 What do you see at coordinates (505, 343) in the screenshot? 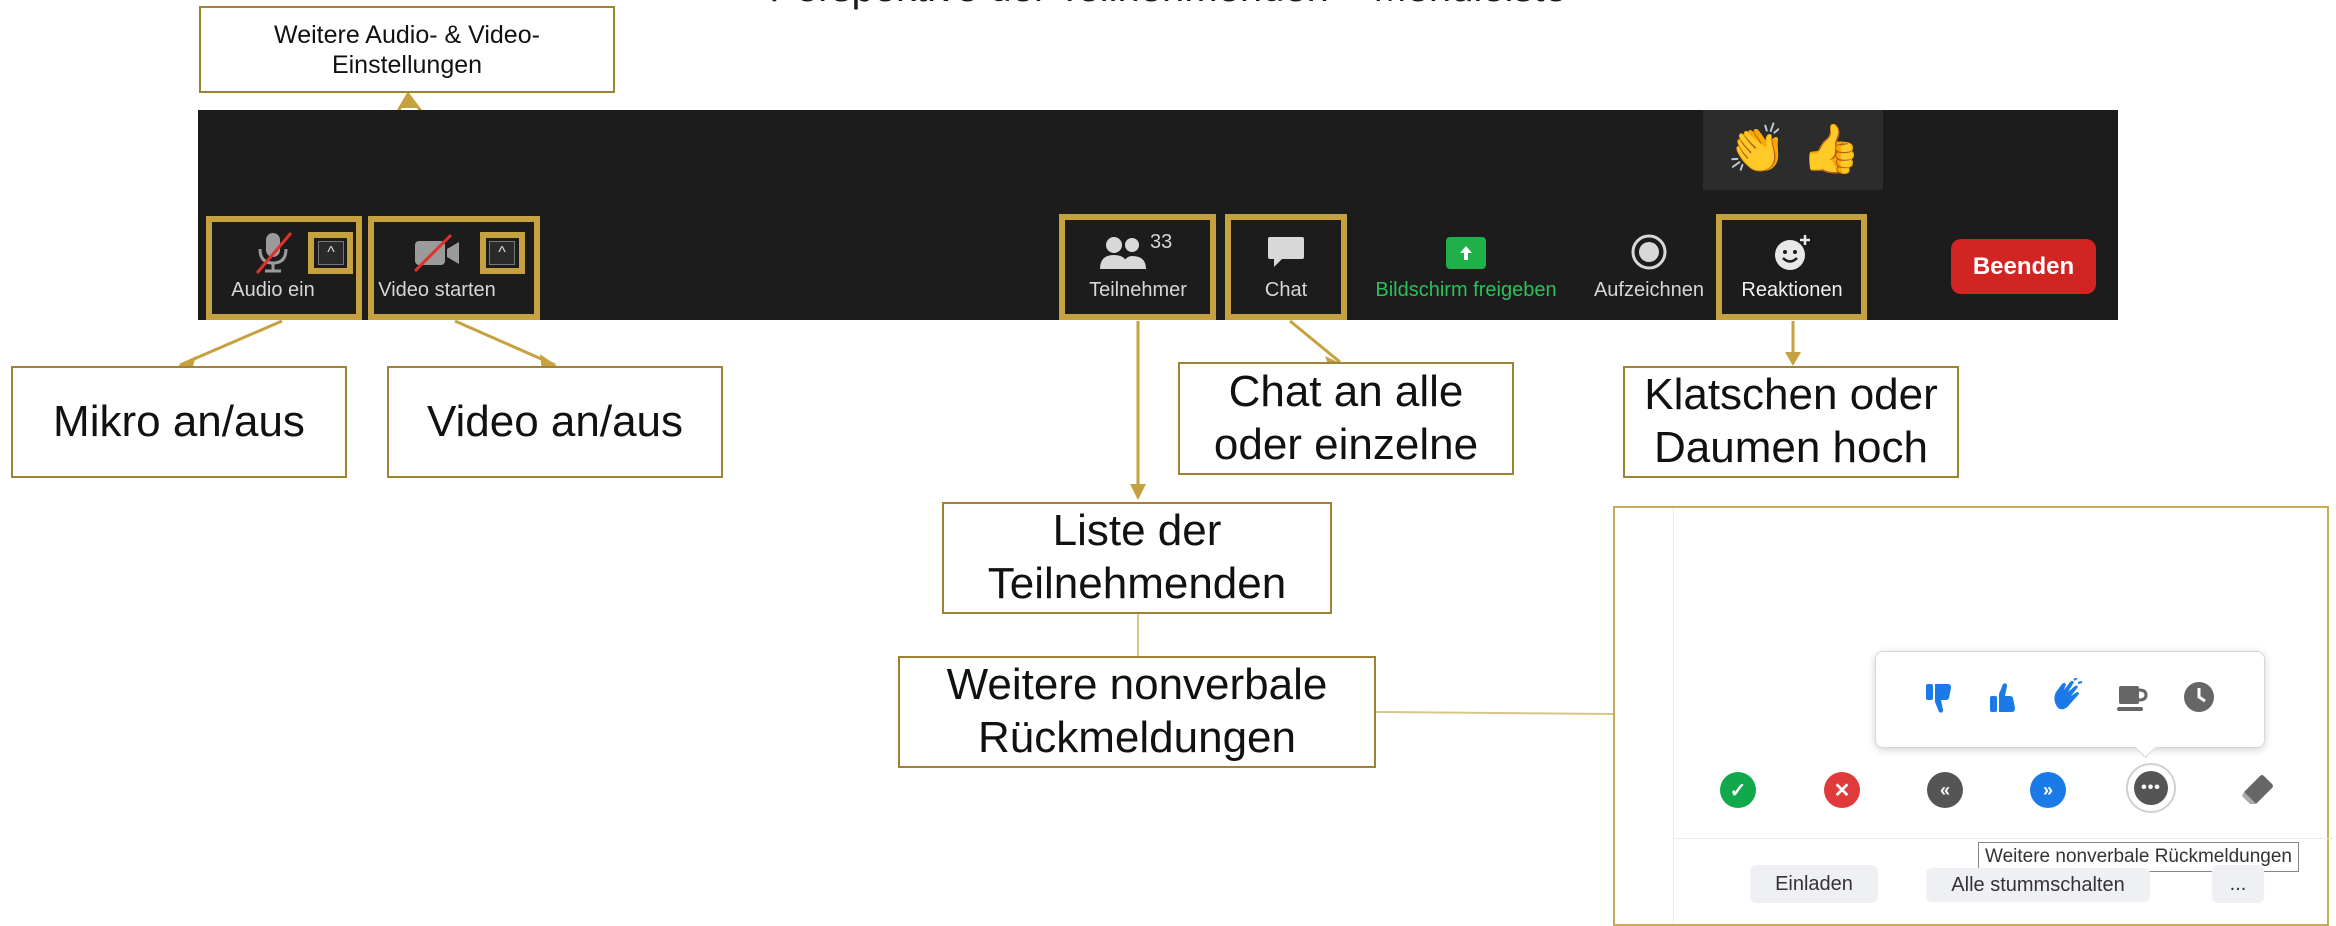
I see `connector-video` at bounding box center [505, 343].